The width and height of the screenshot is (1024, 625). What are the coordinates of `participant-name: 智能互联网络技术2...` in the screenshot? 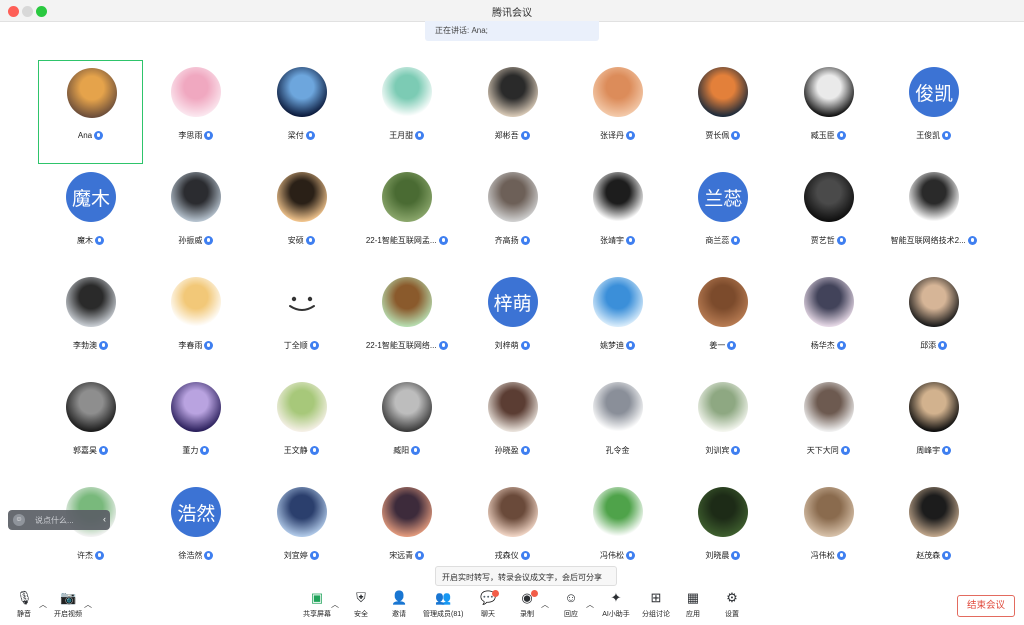 It's located at (928, 240).